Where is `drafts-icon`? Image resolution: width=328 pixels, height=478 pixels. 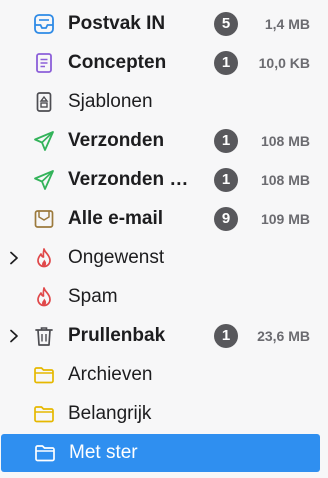
drafts-icon is located at coordinates (44, 63).